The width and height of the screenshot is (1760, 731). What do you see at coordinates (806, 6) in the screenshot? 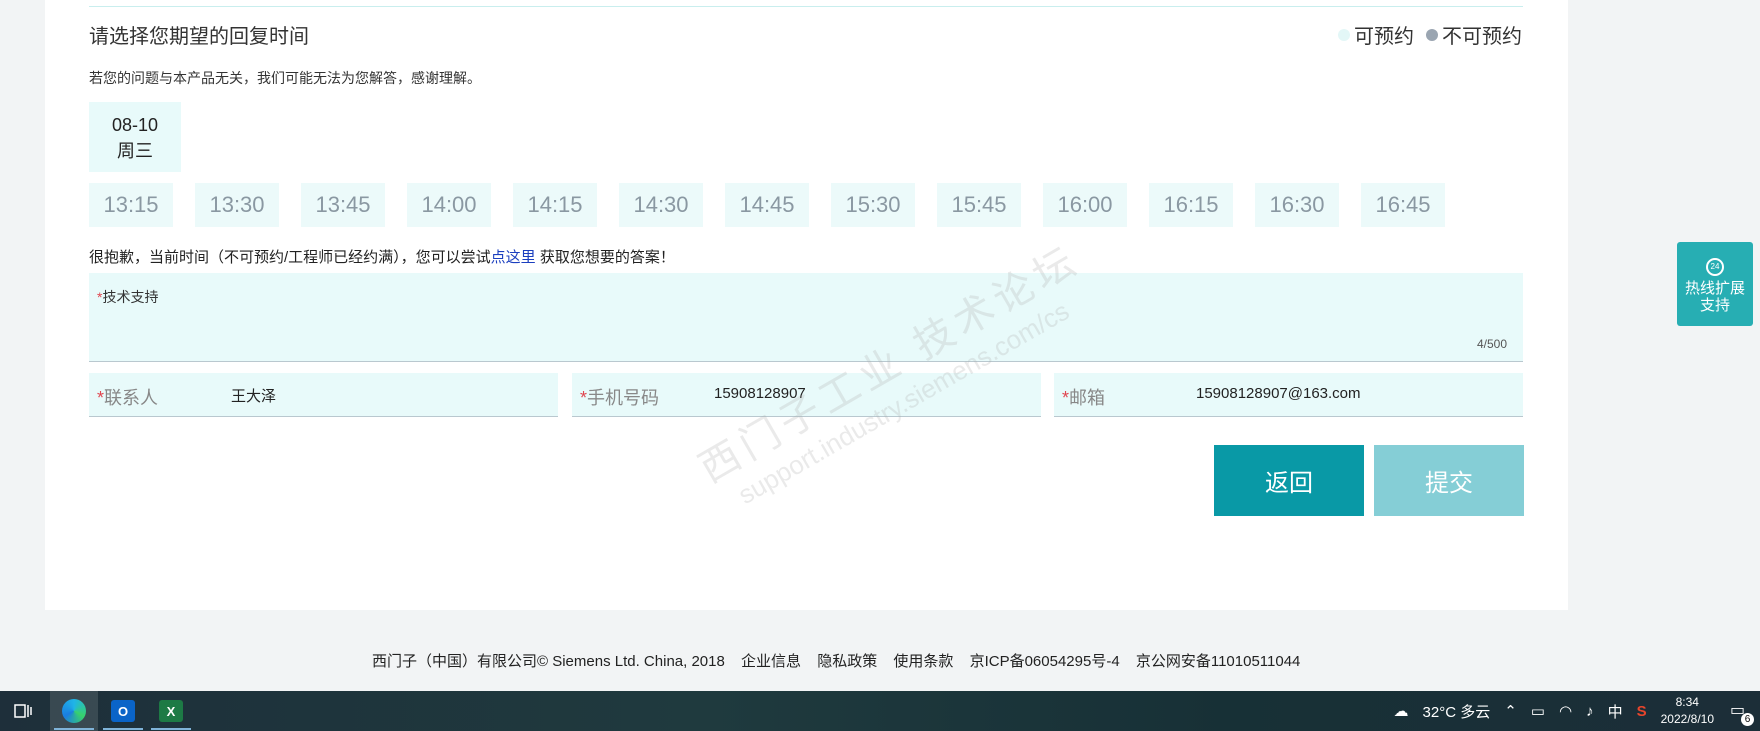
I see `divider` at bounding box center [806, 6].